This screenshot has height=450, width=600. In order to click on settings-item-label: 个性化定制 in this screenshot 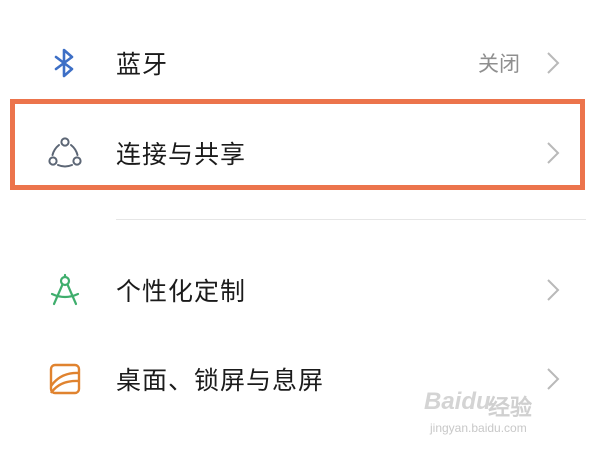, I will do `click(181, 291)`.